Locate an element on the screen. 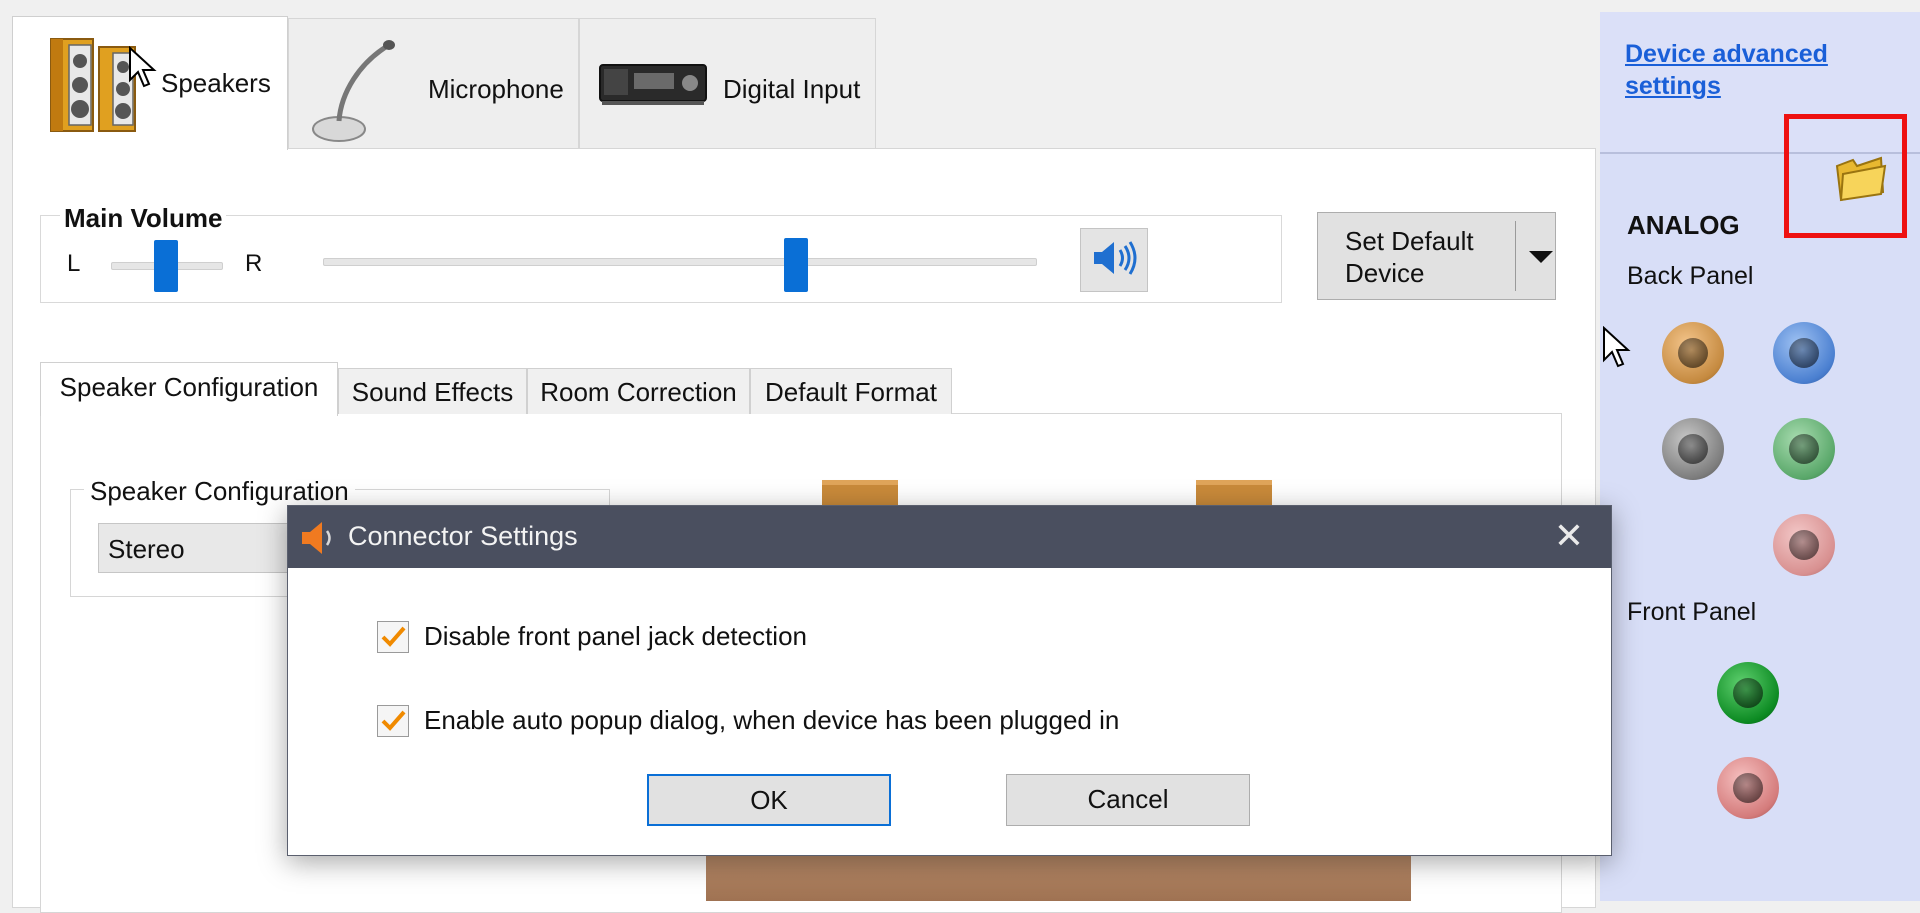 This screenshot has width=1920, height=913. jack-green is located at coordinates (1804, 449).